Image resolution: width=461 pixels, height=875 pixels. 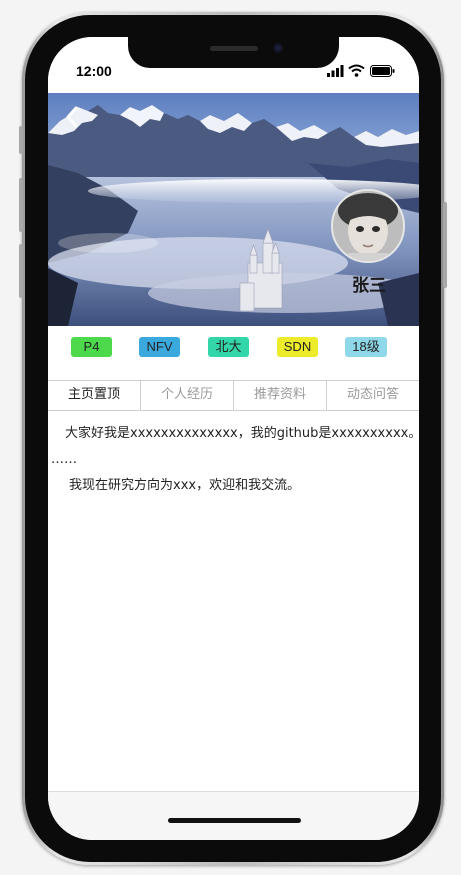 What do you see at coordinates (279, 395) in the screenshot?
I see `tab-recommended: 推荐资料` at bounding box center [279, 395].